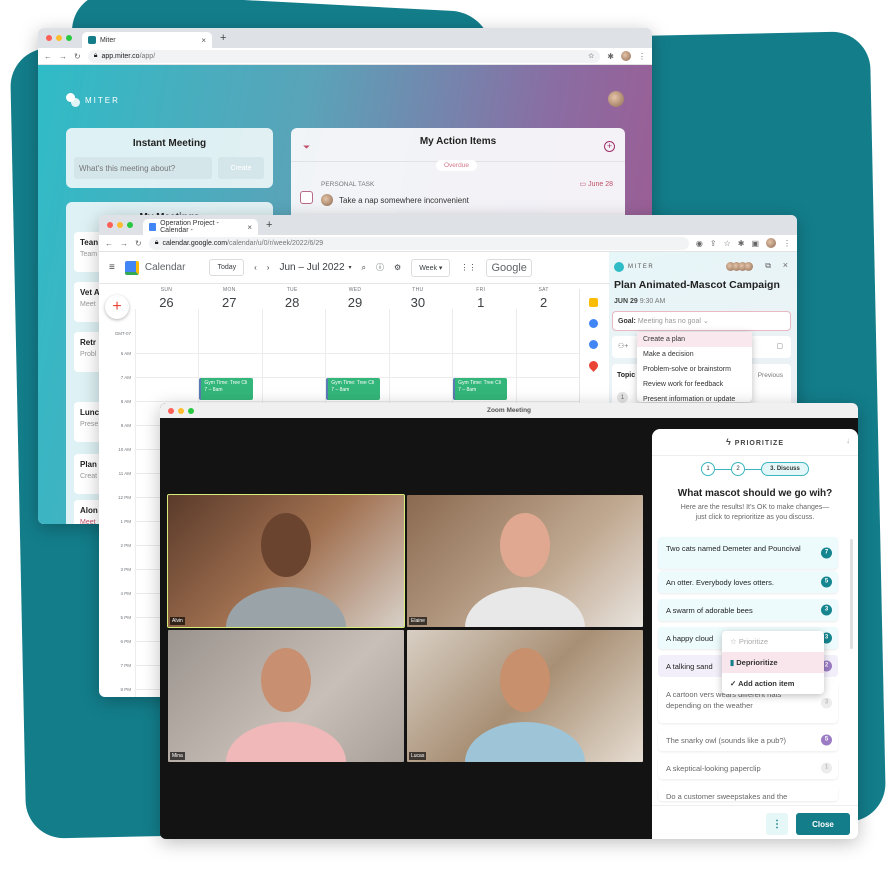  What do you see at coordinates (773, 683) in the screenshot?
I see `menu-add-action-item: ✓ Add action item` at bounding box center [773, 683].